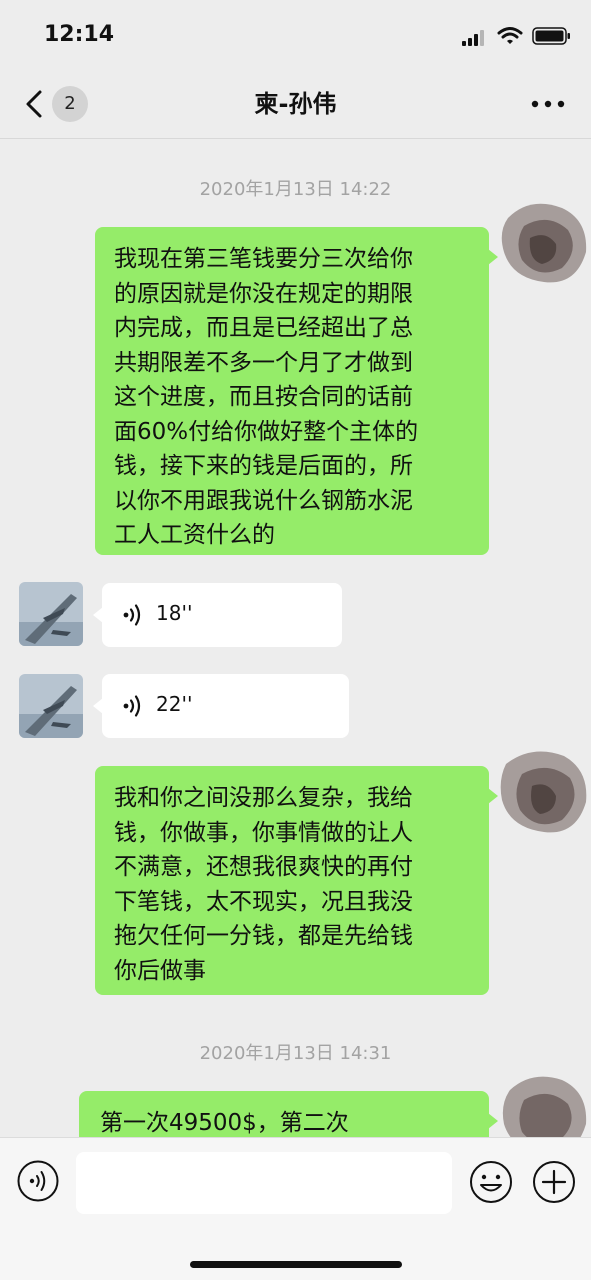 Image resolution: width=591 pixels, height=1280 pixels. I want to click on status-time: 12:14, so click(79, 34).